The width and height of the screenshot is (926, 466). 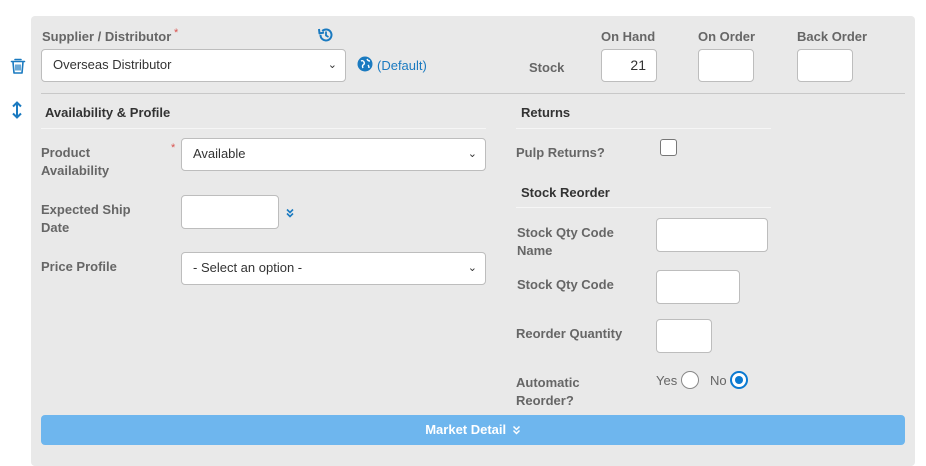 What do you see at coordinates (365, 64) in the screenshot?
I see `globe-icon` at bounding box center [365, 64].